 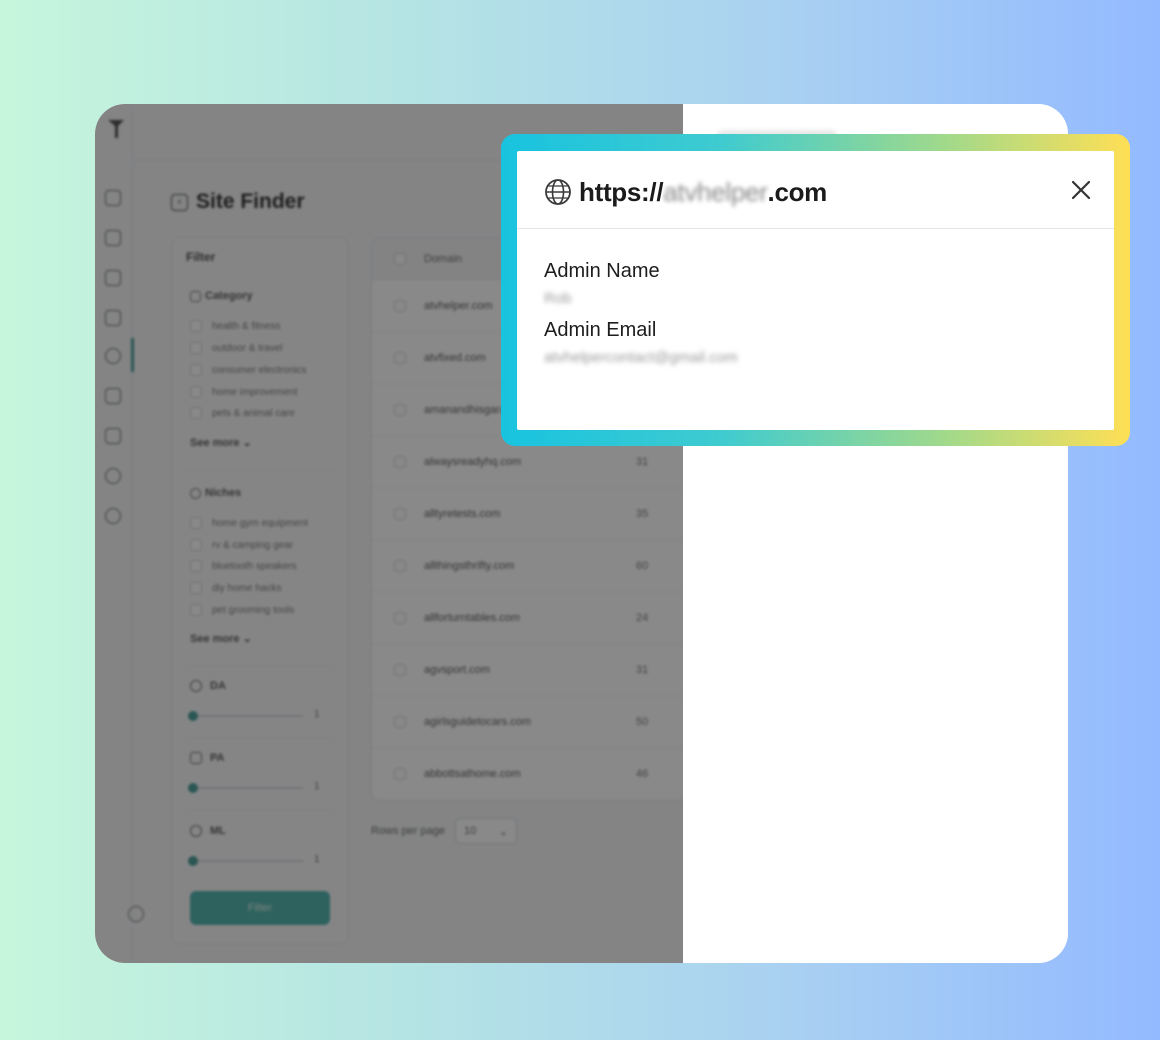 What do you see at coordinates (527, 514) in the screenshot?
I see `table-row: alltyretests.com 35` at bounding box center [527, 514].